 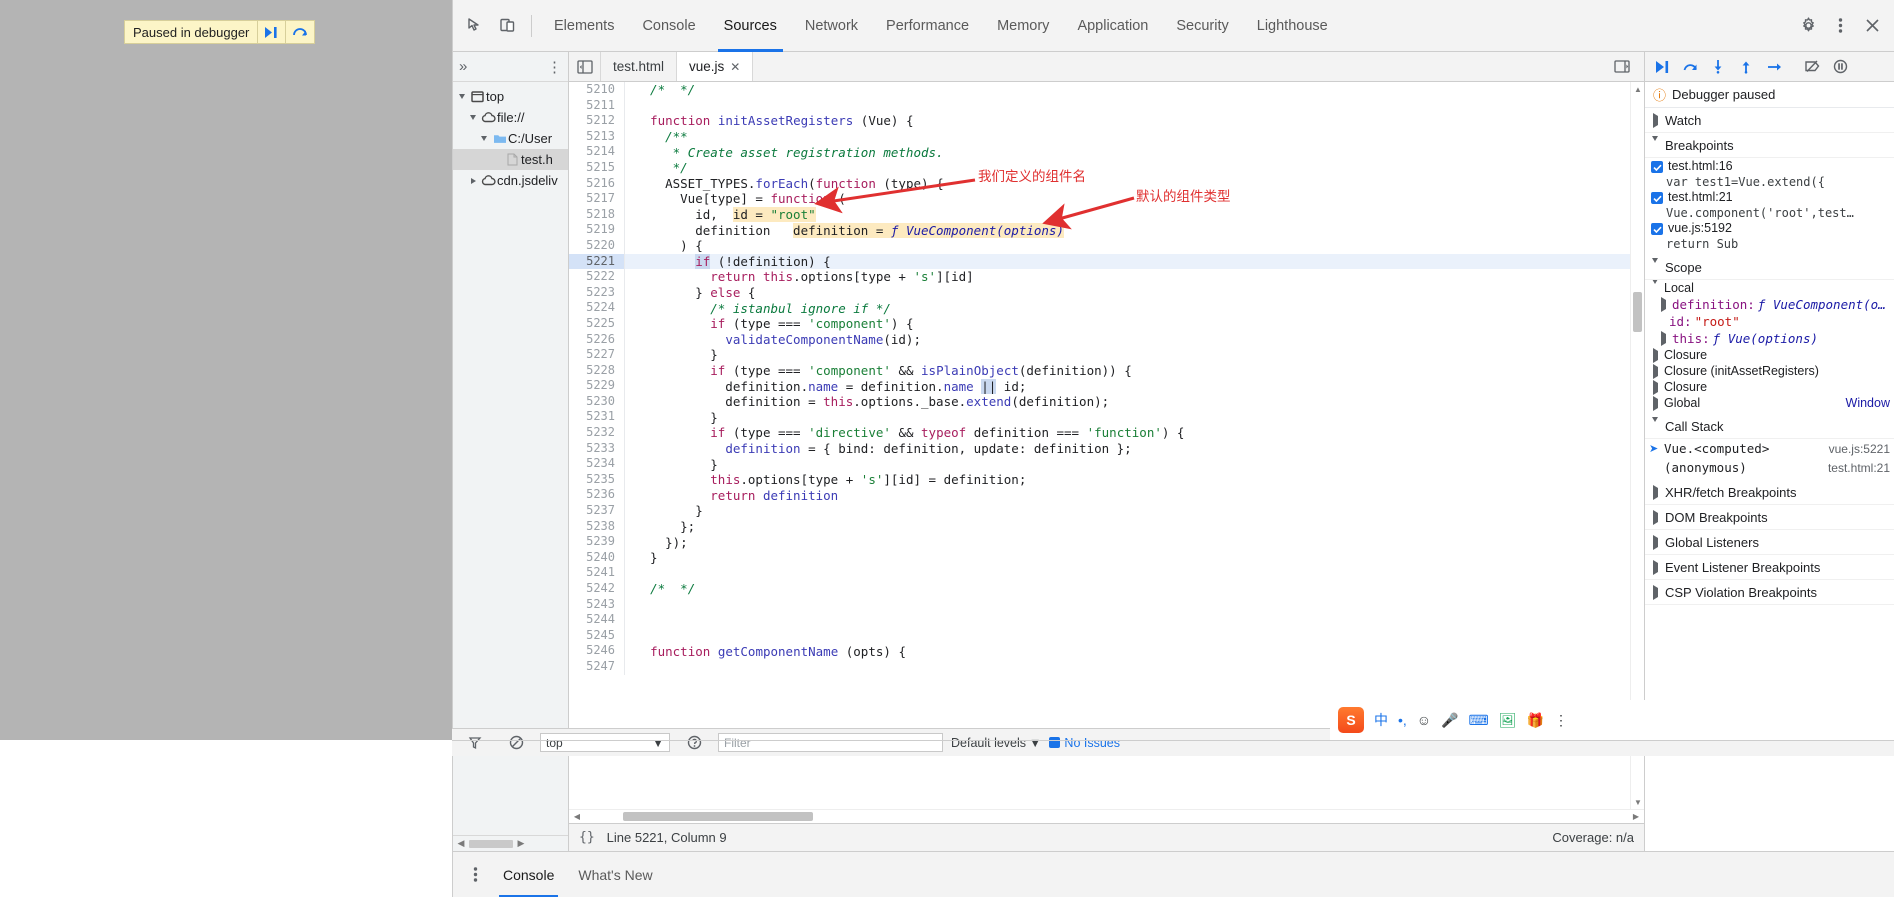 What do you see at coordinates (1769, 197) in the screenshot?
I see `breakpoint-item: test.html:21` at bounding box center [1769, 197].